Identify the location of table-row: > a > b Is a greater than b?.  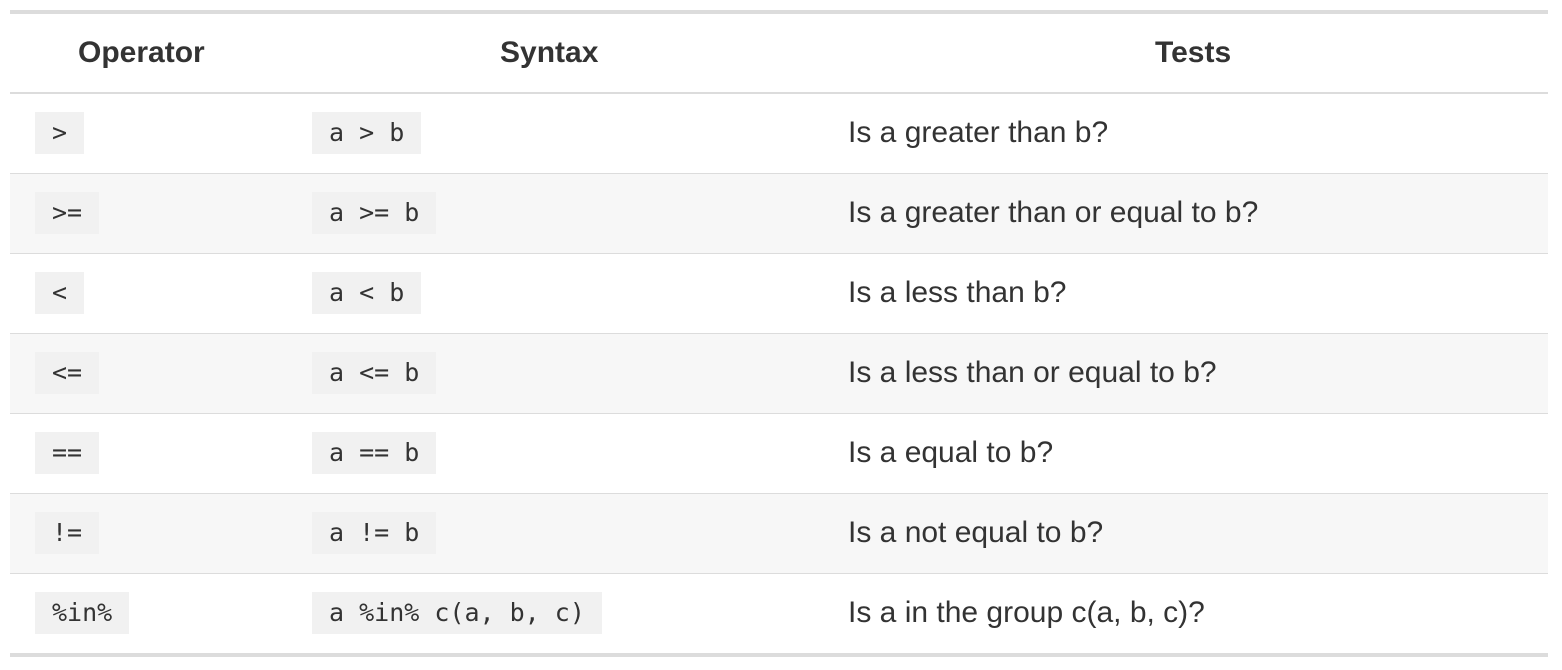
(779, 133).